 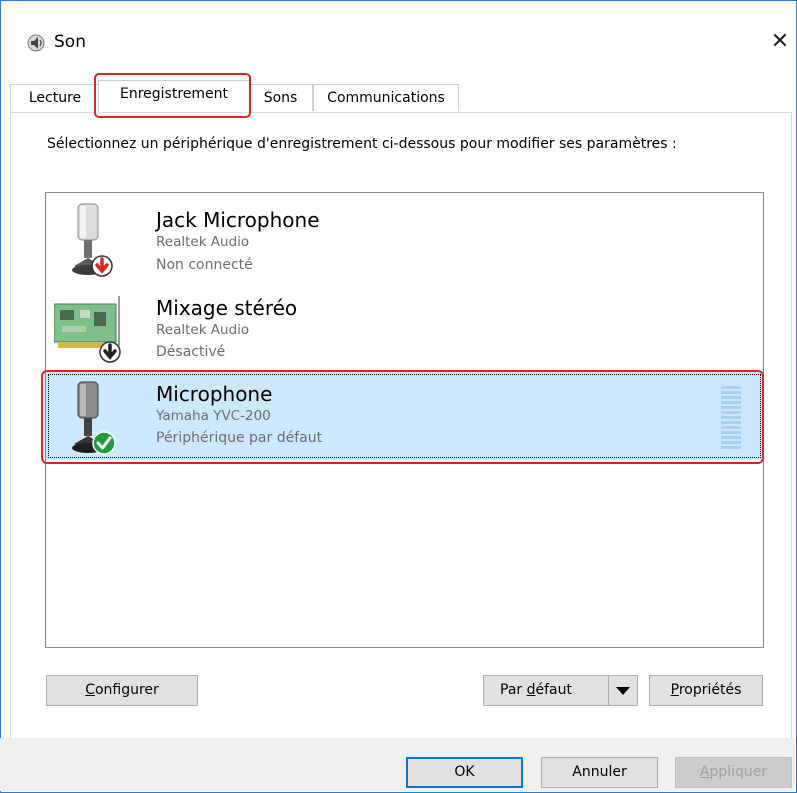 I want to click on sound-card-icon, so click(x=87, y=329).